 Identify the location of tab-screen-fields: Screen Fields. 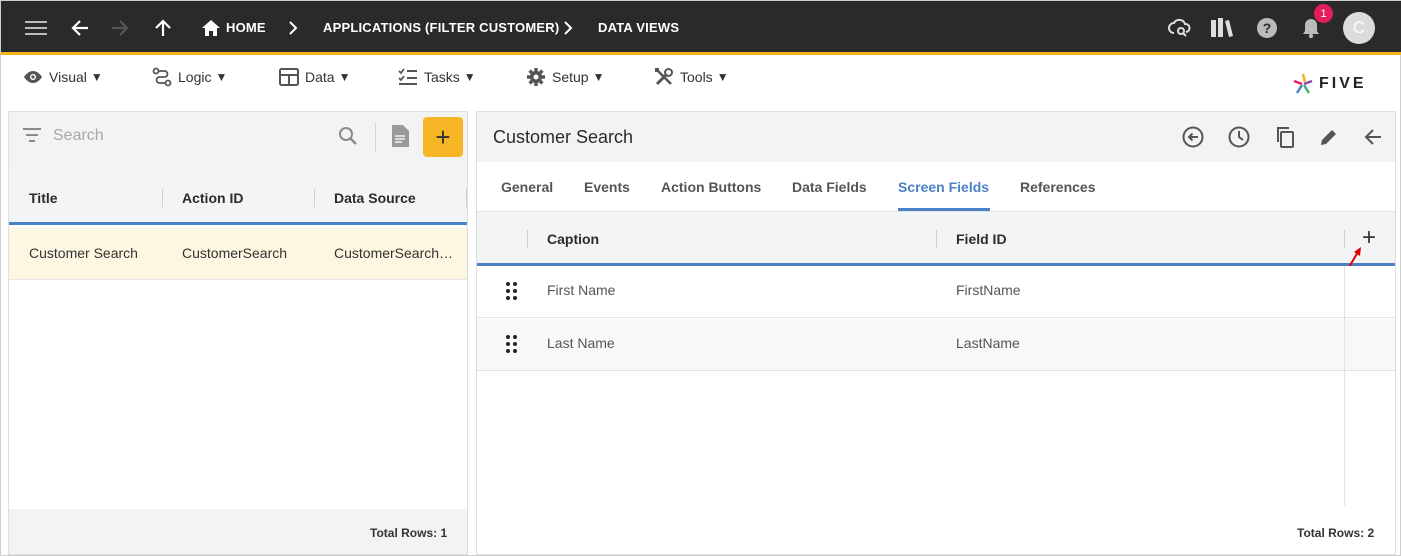
(943, 187).